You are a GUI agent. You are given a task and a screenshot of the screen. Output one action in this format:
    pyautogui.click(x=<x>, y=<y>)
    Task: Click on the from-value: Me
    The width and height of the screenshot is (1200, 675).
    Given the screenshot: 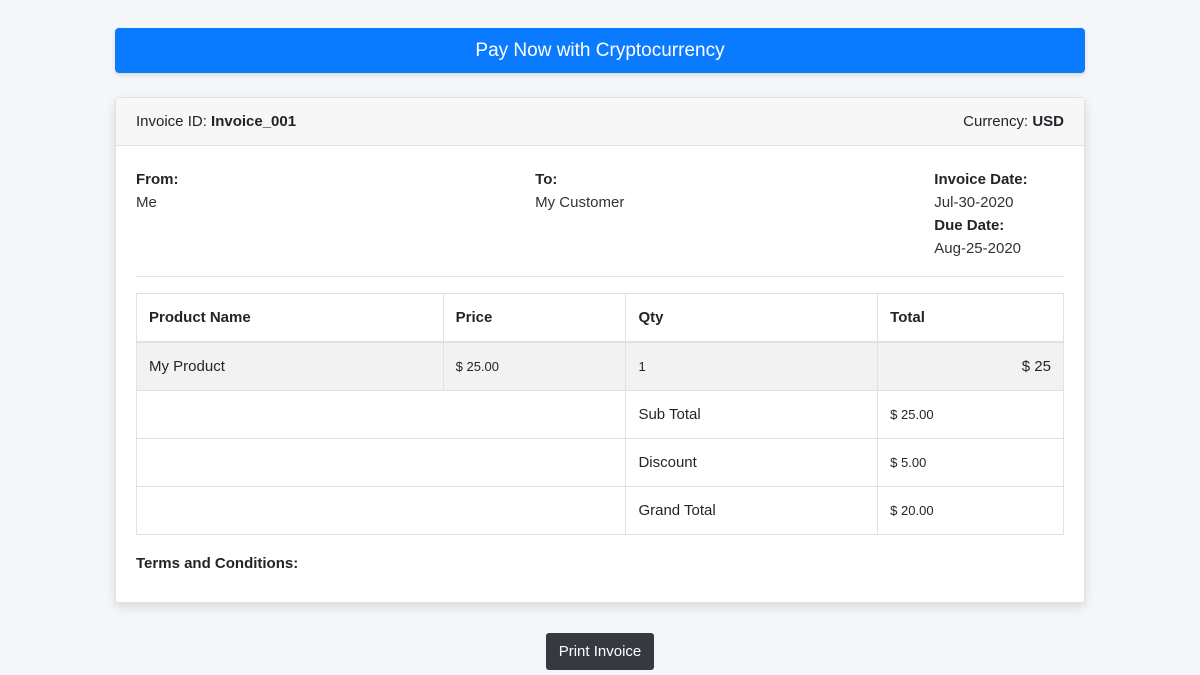 What is the action you would take?
    pyautogui.click(x=146, y=202)
    